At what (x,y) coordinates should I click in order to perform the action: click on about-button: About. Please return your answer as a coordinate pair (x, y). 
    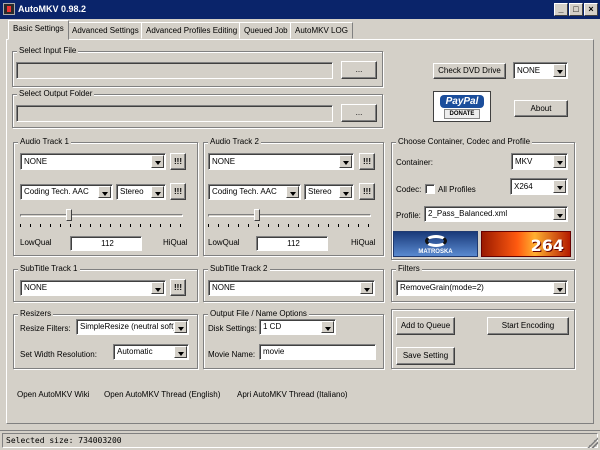
    Looking at the image, I should click on (541, 108).